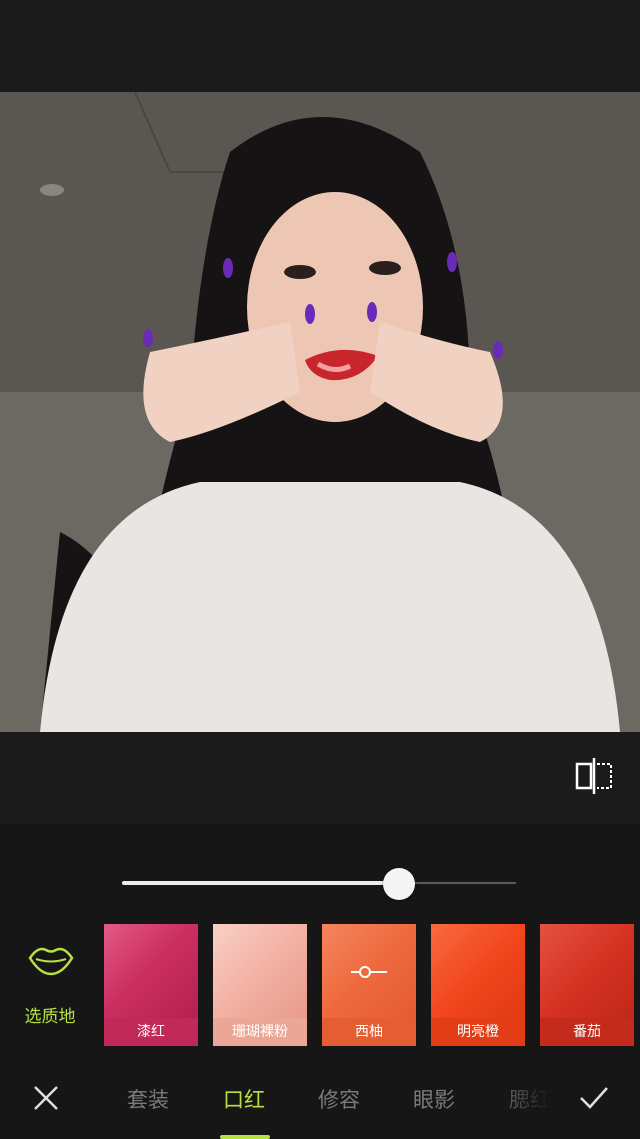 The width and height of the screenshot is (640, 1139). What do you see at coordinates (50, 1017) in the screenshot?
I see `texture-label: 选质地` at bounding box center [50, 1017].